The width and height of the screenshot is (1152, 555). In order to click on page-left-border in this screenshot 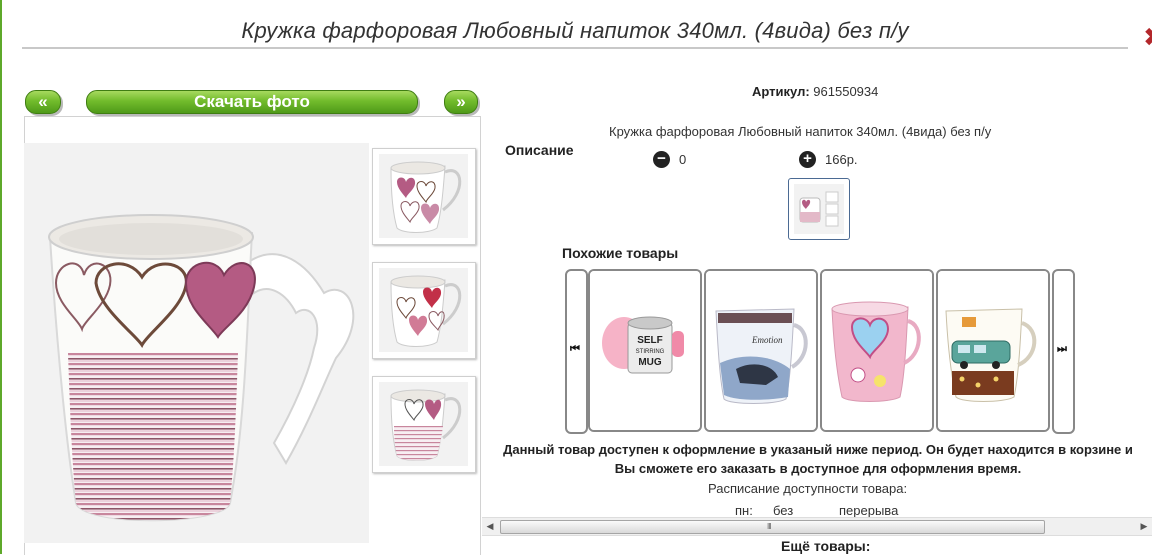, I will do `click(1, 277)`.